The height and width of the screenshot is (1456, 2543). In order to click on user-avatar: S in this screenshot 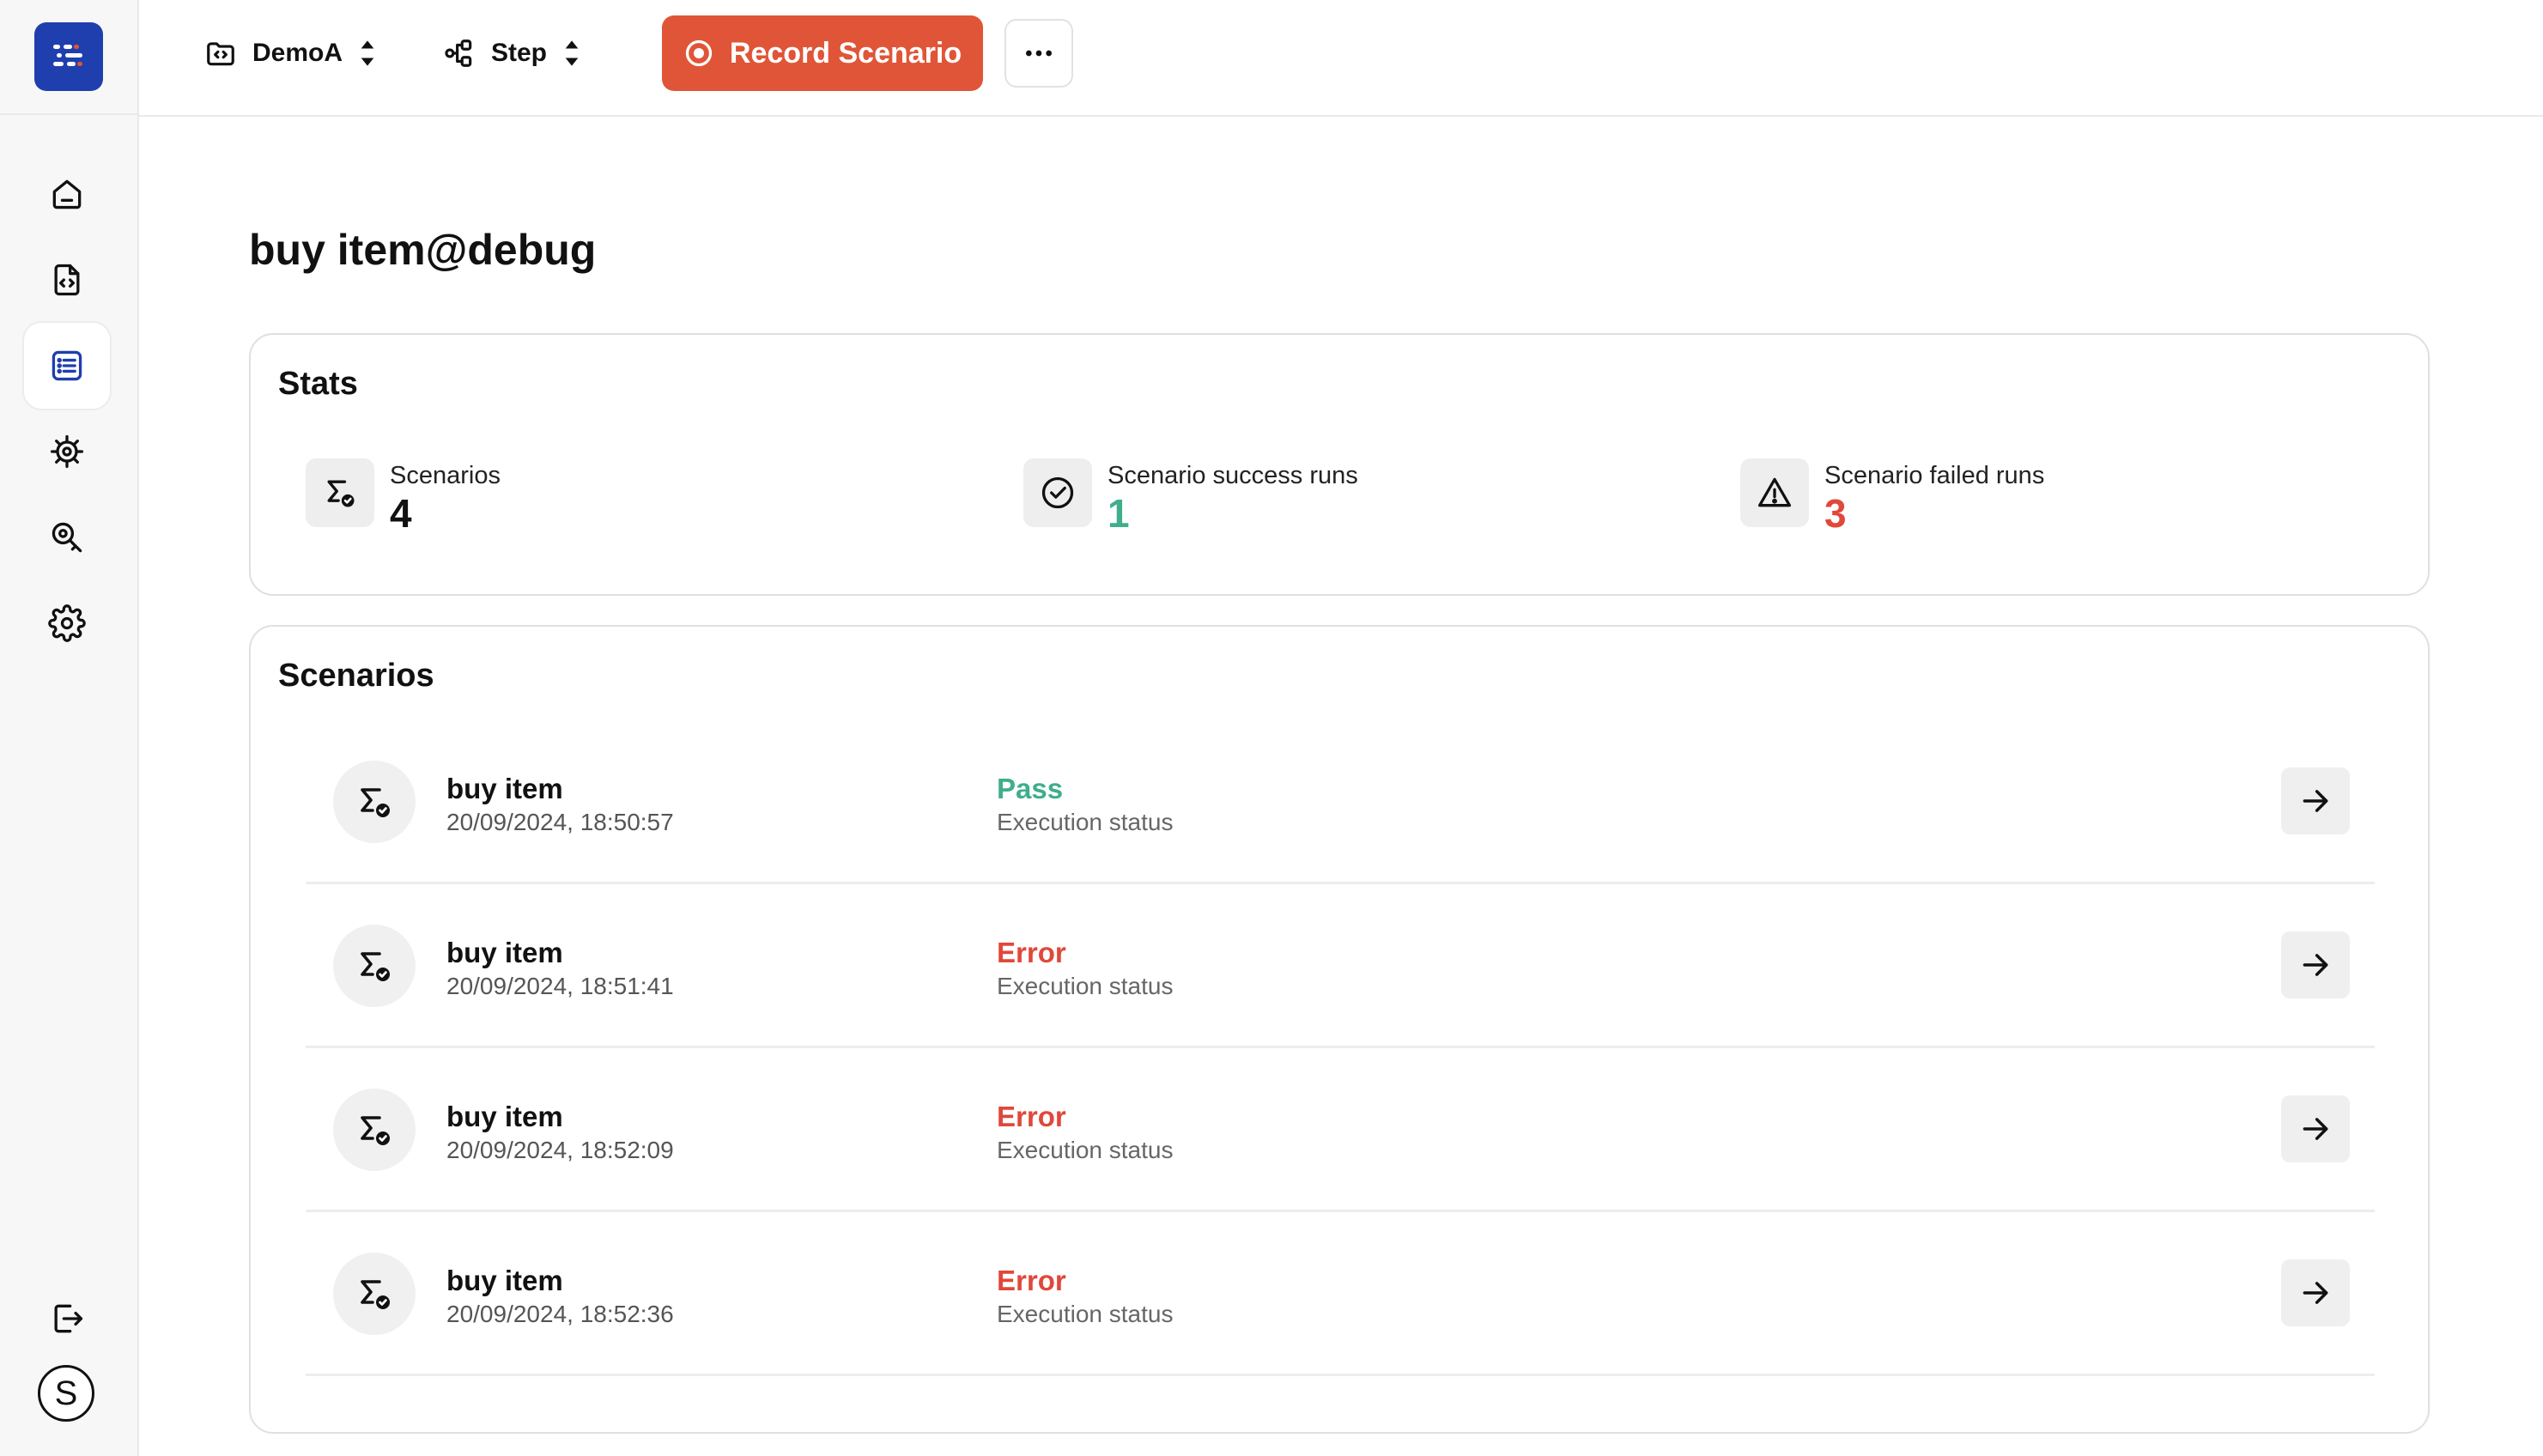, I will do `click(66, 1394)`.